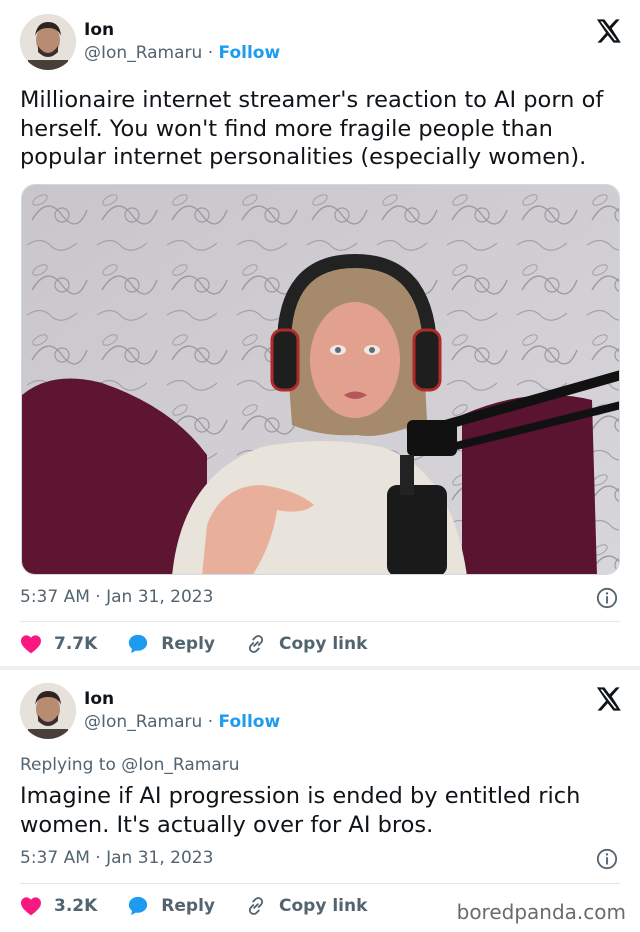  I want to click on like-button: 7.7K, so click(58, 644).